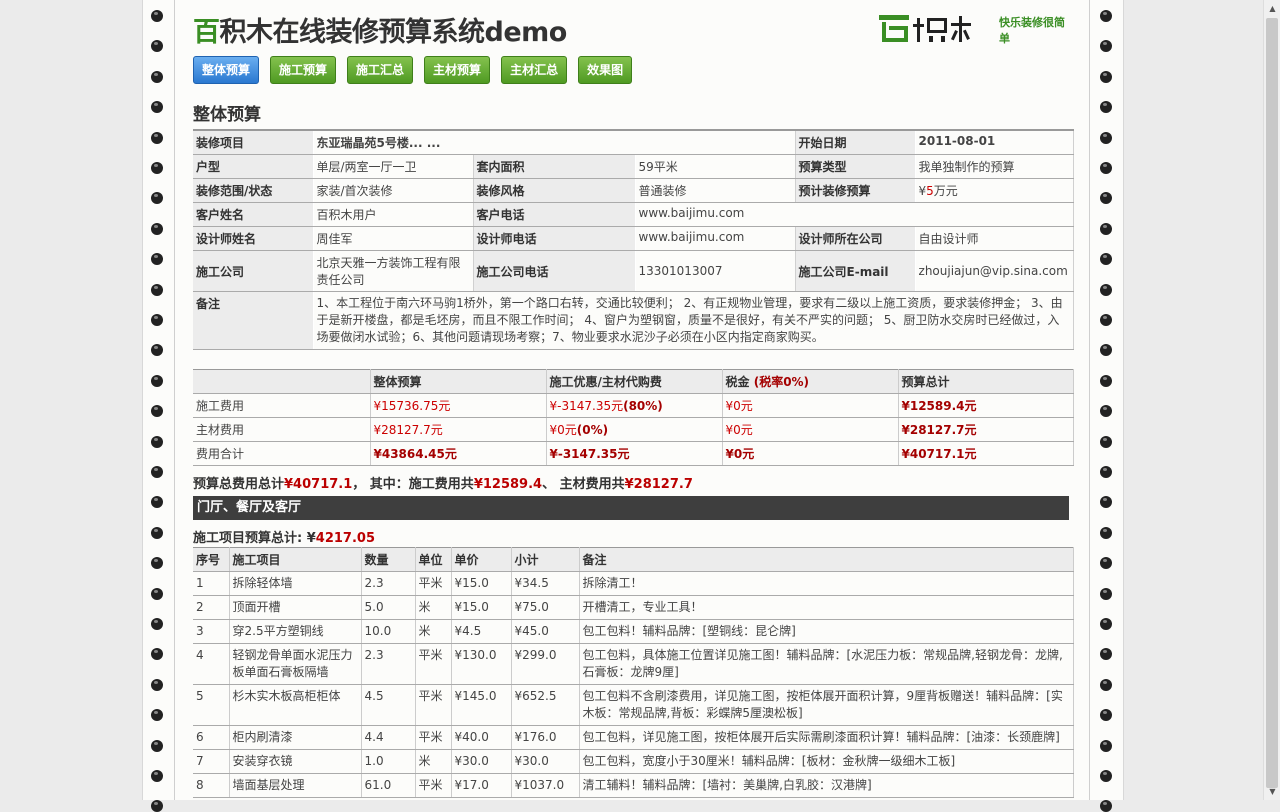 Image resolution: width=1280 pixels, height=812 pixels. What do you see at coordinates (554, 214) in the screenshot?
I see `info-label: 客户电话` at bounding box center [554, 214].